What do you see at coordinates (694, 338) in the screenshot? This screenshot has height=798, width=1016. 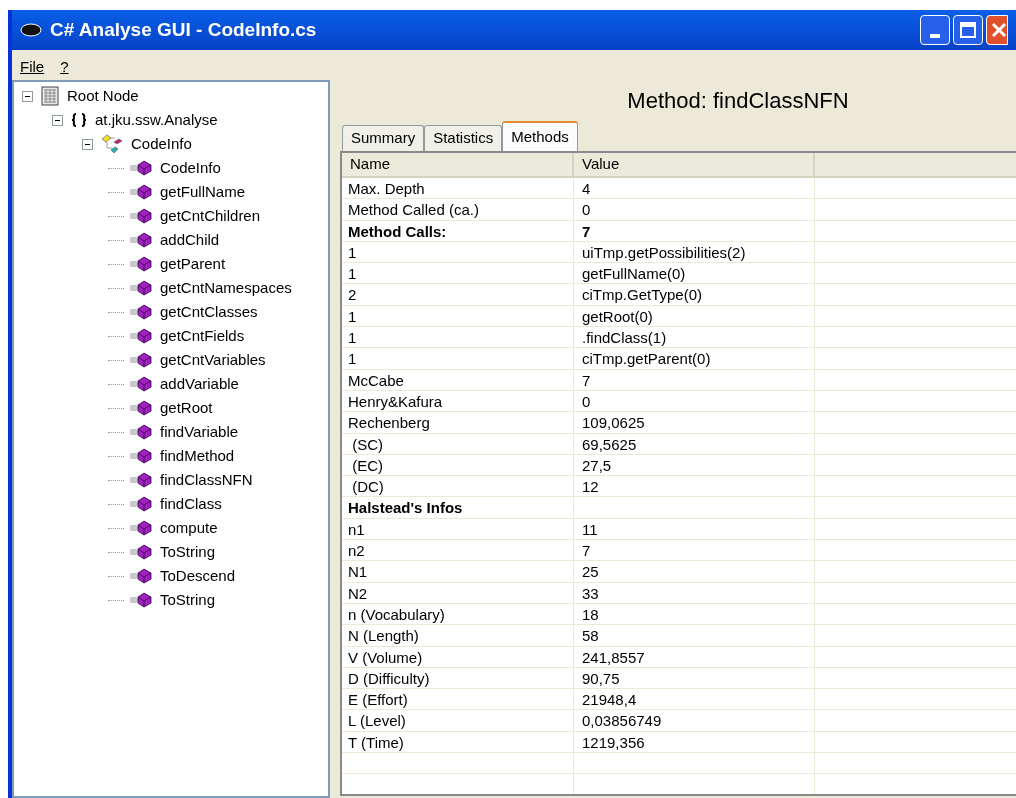 I see `table-cell: .findClass(1)` at bounding box center [694, 338].